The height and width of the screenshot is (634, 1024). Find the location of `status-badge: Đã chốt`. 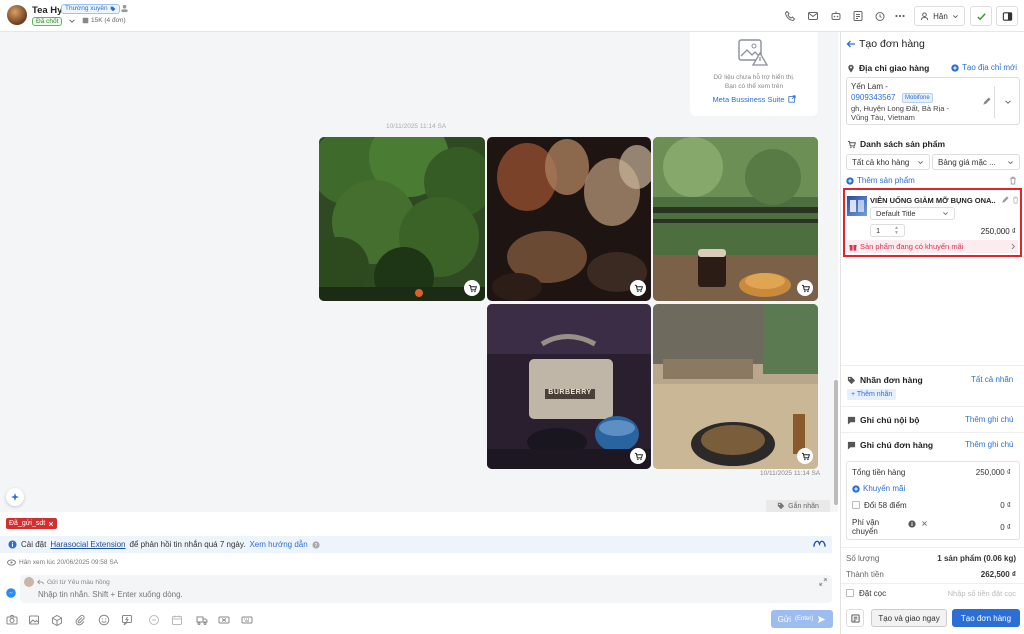

status-badge: Đã chốt is located at coordinates (47, 21).